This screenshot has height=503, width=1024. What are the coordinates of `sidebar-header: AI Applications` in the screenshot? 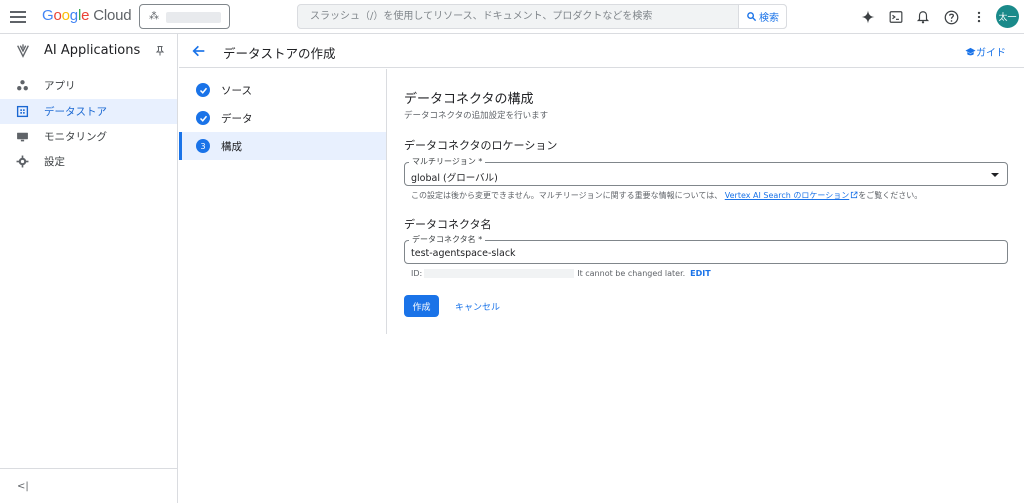 It's located at (89, 51).